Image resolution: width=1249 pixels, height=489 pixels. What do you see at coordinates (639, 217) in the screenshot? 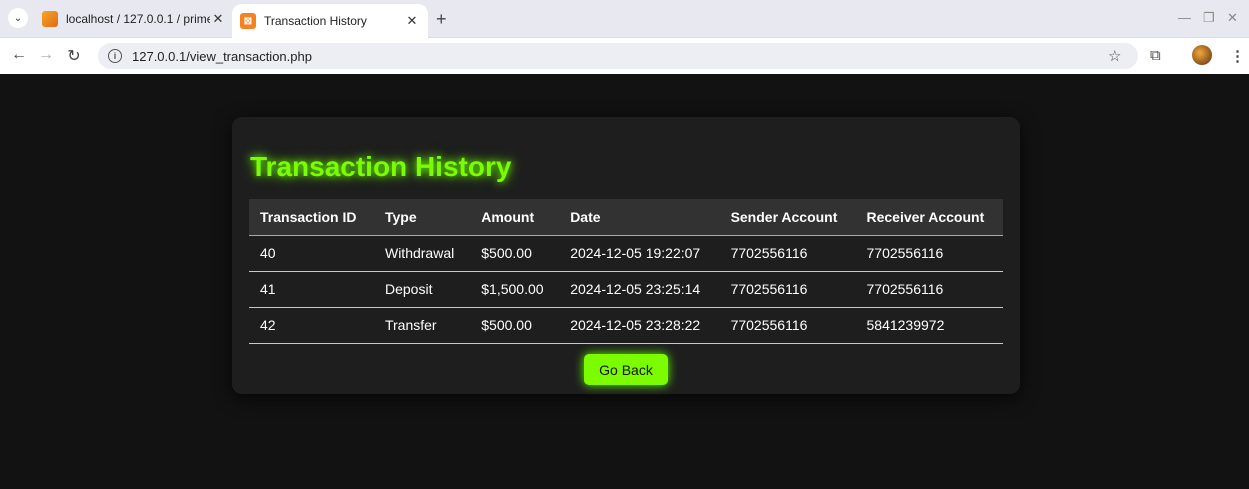
I see `column-header: Date` at bounding box center [639, 217].